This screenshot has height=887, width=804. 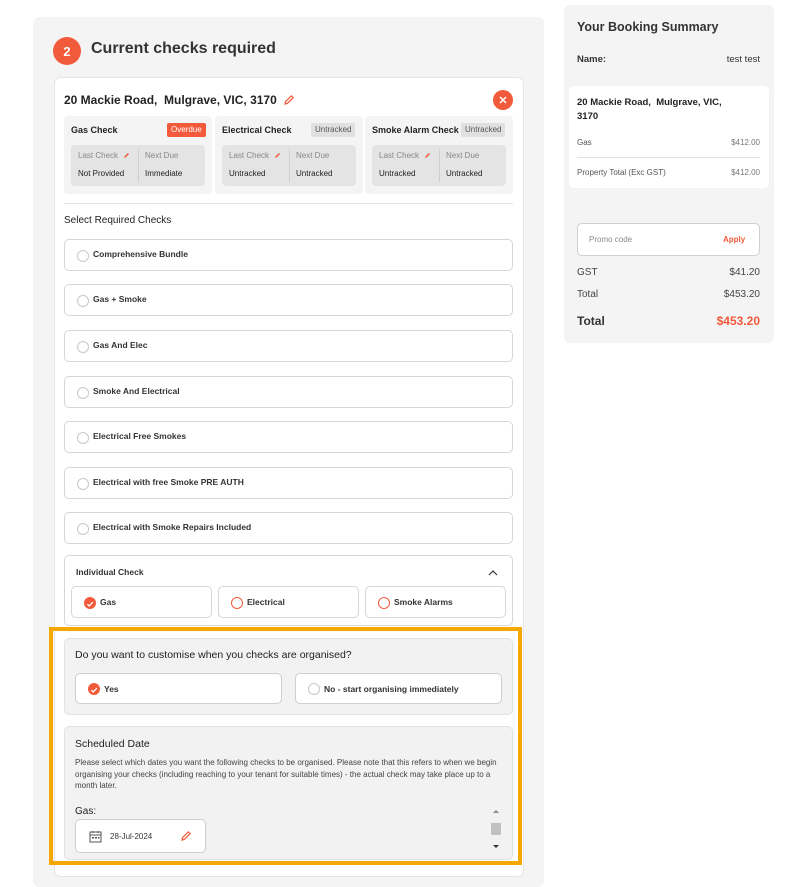 I want to click on chevron-up-icon, so click(x=493, y=573).